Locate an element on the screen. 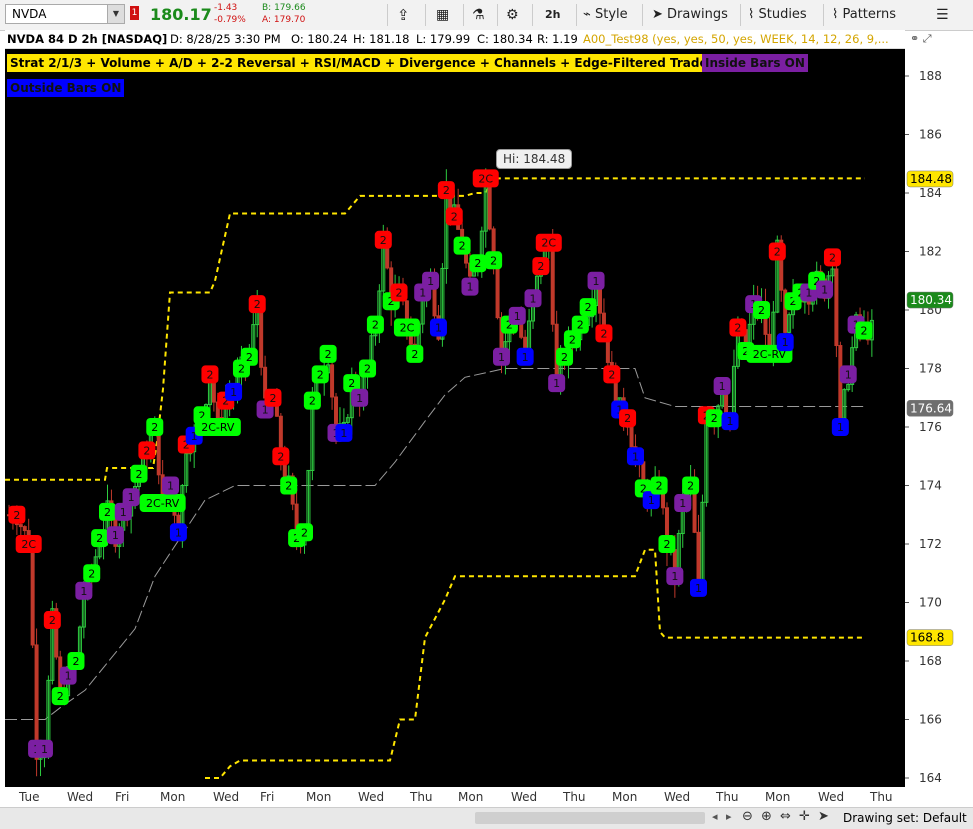  zoom-in-icon: ⊕ is located at coordinates (766, 816).